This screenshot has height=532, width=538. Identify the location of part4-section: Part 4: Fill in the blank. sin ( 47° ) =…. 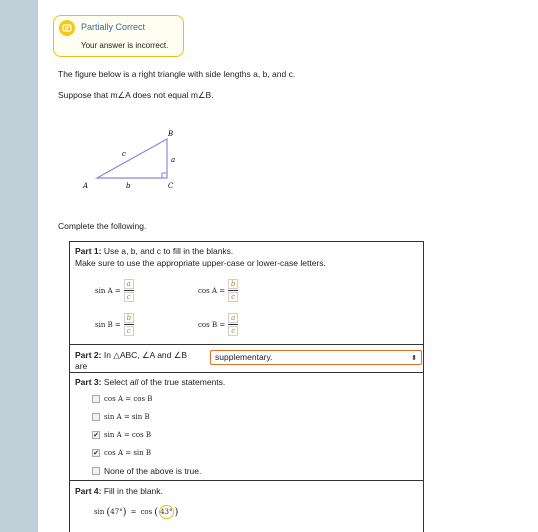
(246, 506).